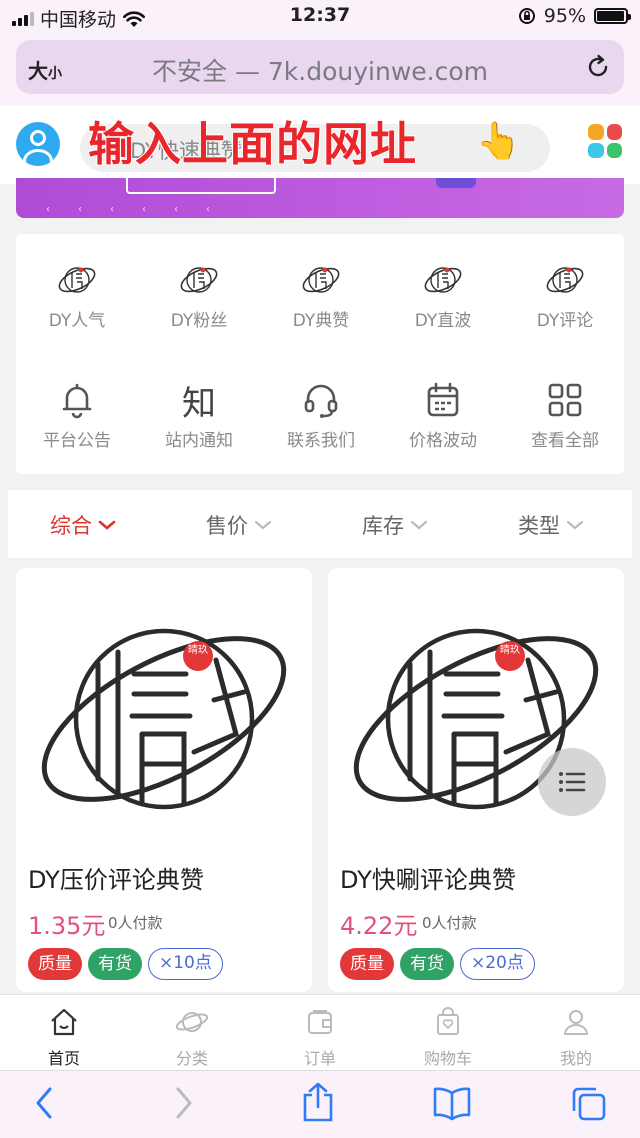 The width and height of the screenshot is (640, 1138). What do you see at coordinates (539, 526) in the screenshot?
I see `filter-label: 类型` at bounding box center [539, 526].